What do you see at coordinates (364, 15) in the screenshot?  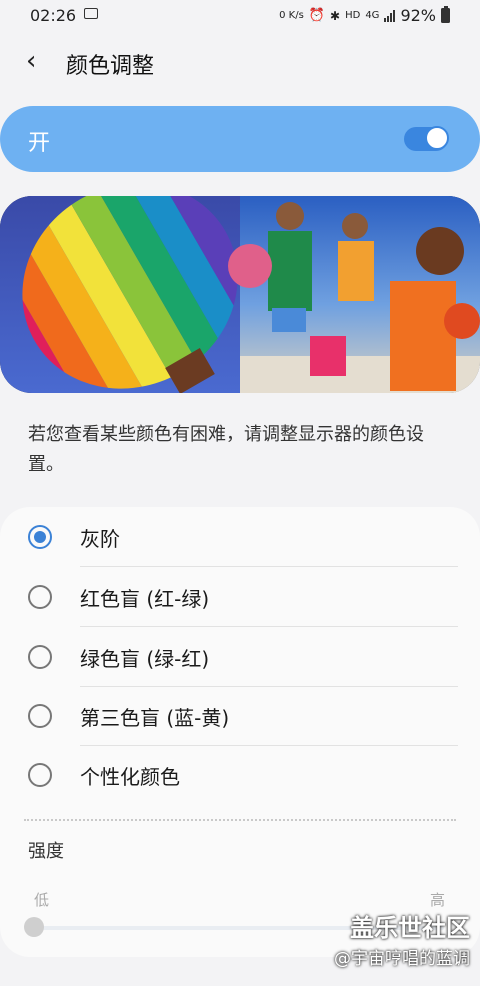 I see `status-icons: 0 K/s ⏰ ✱ HD 4G 92%` at bounding box center [364, 15].